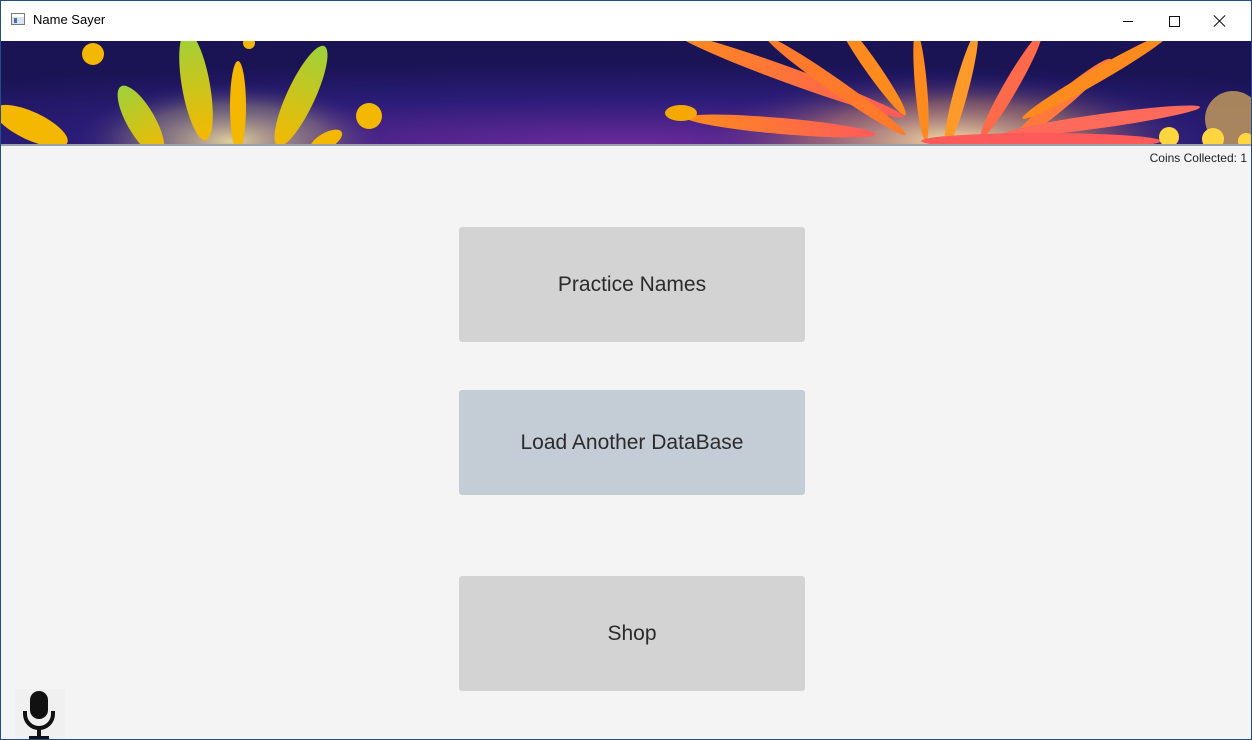 The width and height of the screenshot is (1252, 740). I want to click on practice-names-label: Practice Names, so click(632, 284).